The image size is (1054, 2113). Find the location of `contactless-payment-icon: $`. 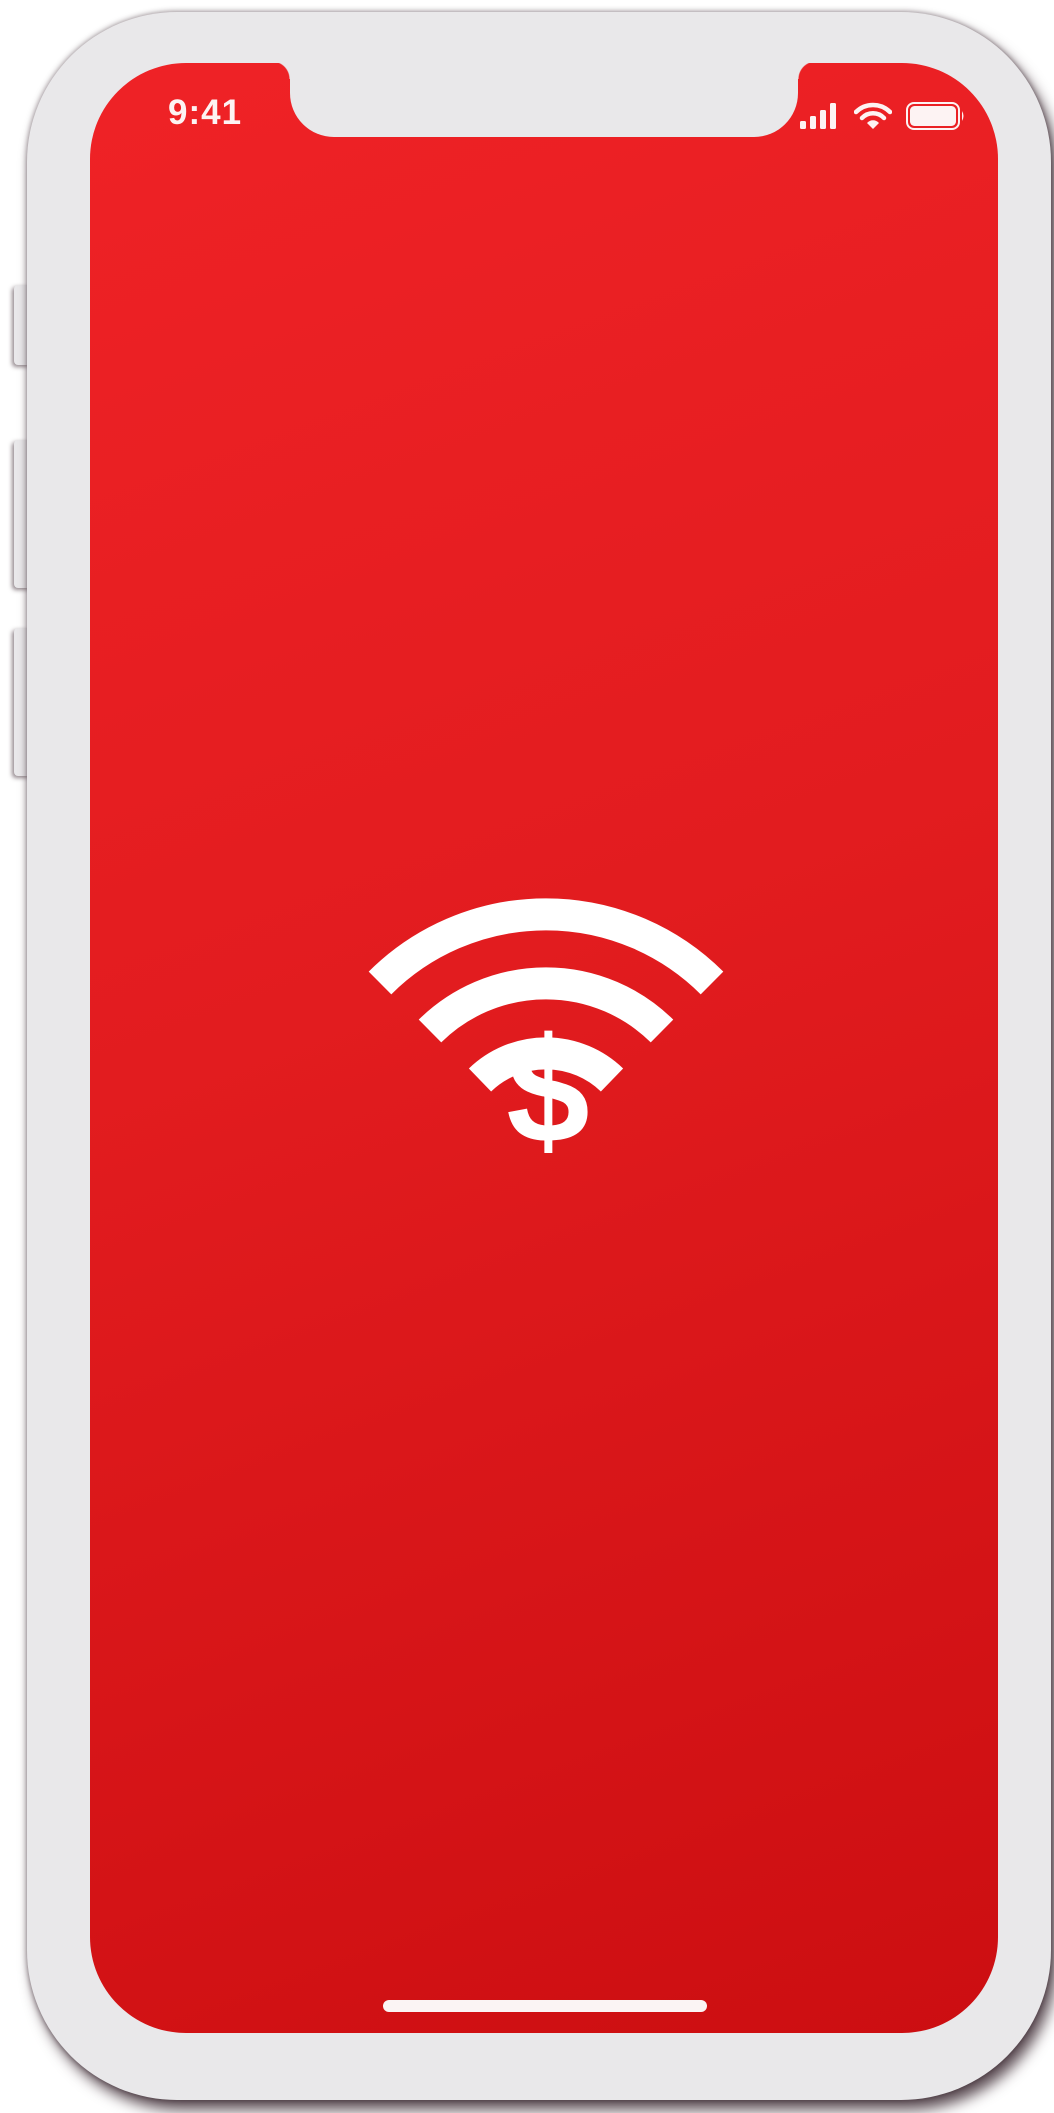

contactless-payment-icon: $ is located at coordinates (546, 1025).